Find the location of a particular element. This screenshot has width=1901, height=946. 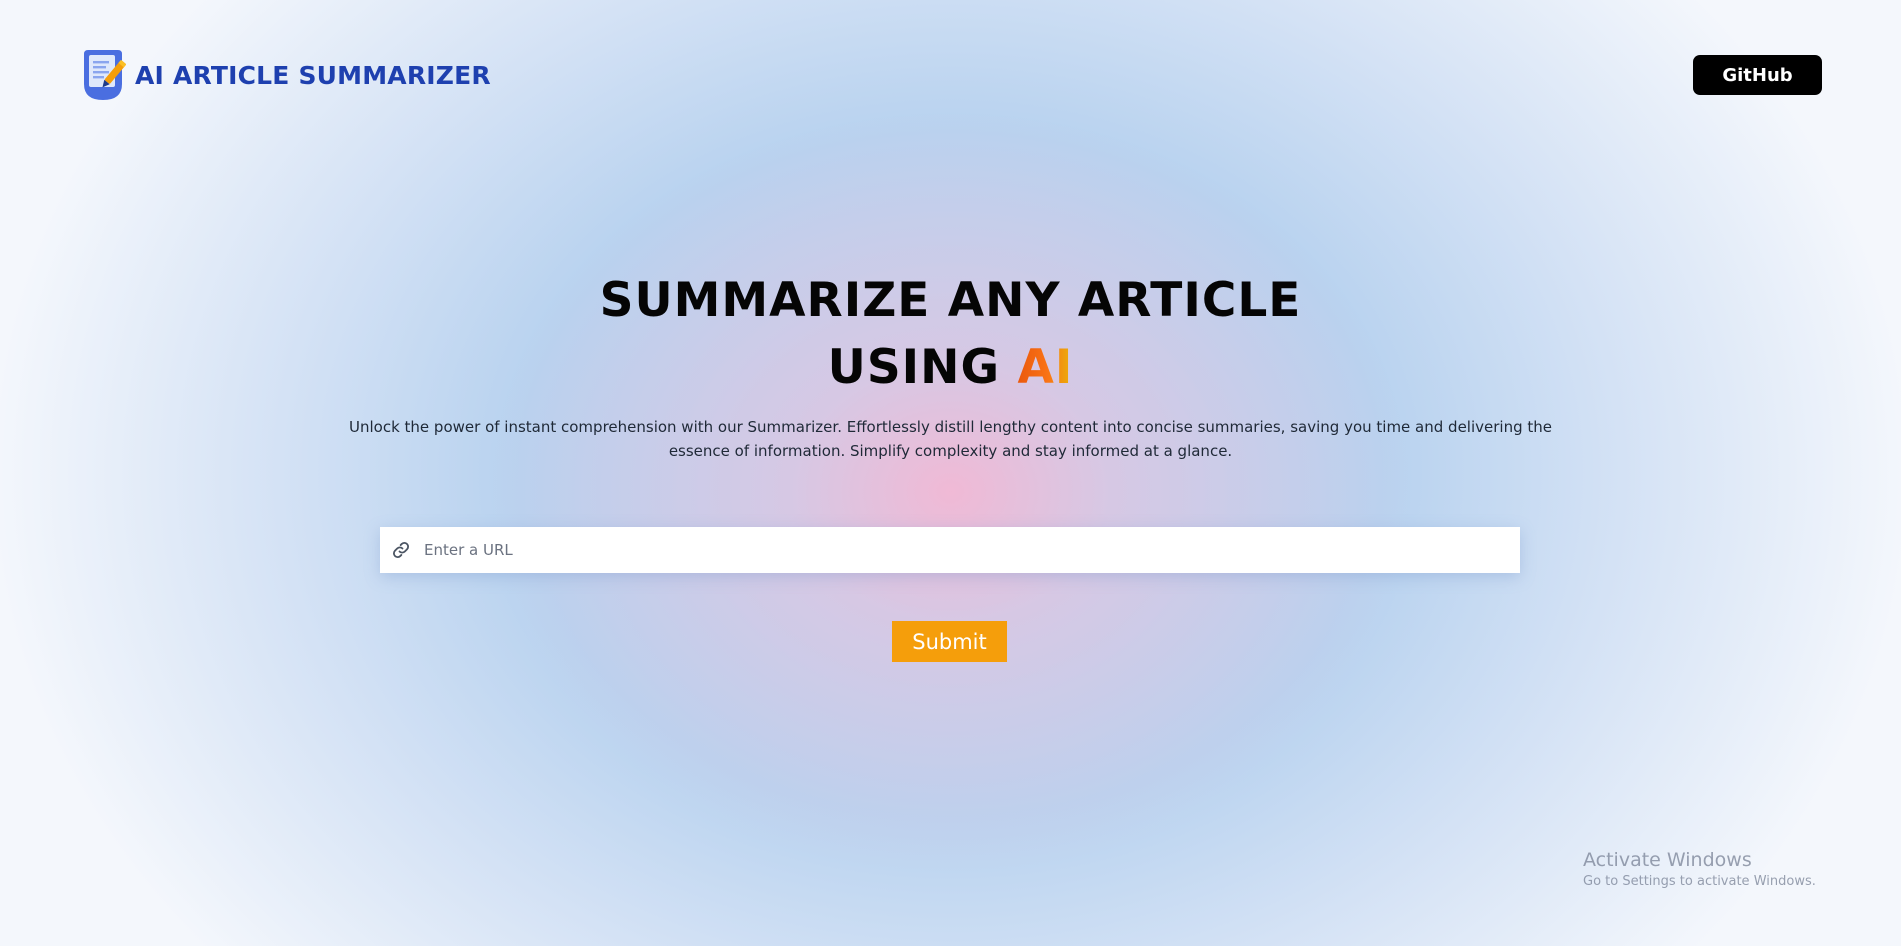

url-form is located at coordinates (950, 550).